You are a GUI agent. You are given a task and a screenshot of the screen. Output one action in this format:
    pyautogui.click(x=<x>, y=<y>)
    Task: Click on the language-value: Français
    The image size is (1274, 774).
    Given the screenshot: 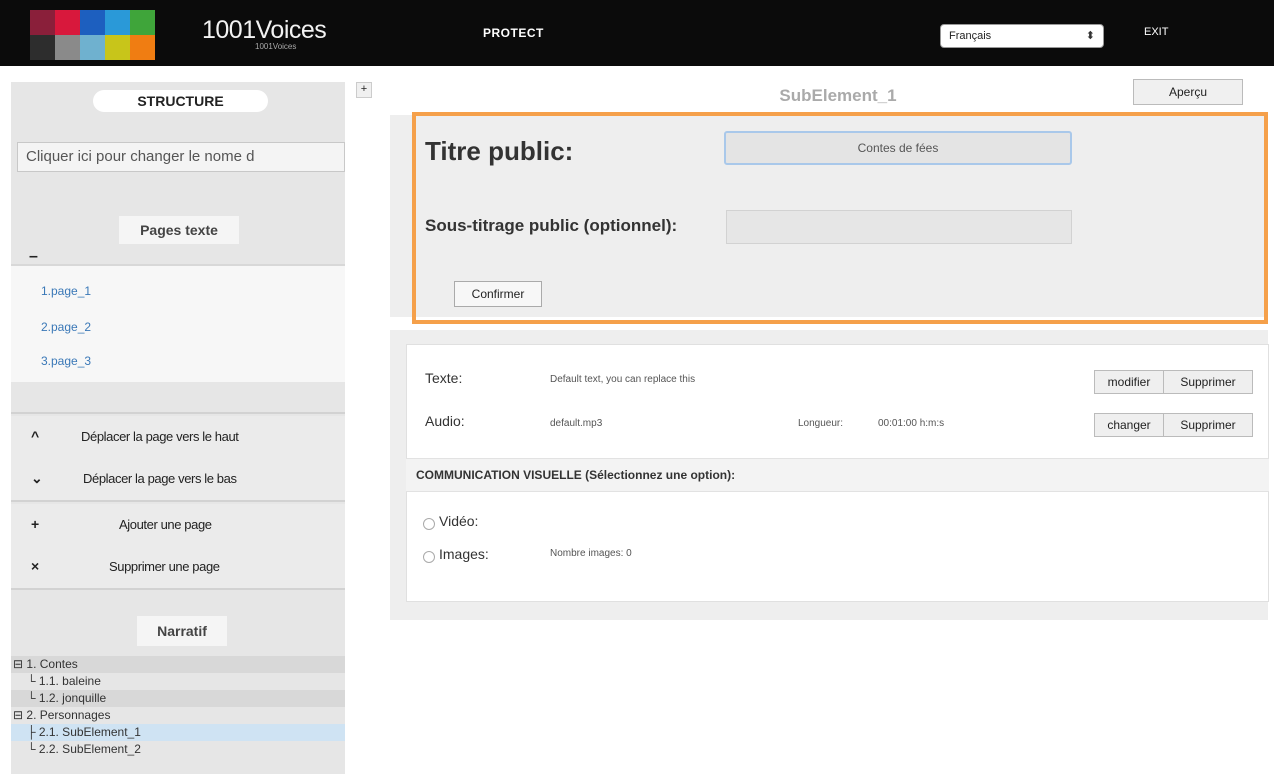 What is the action you would take?
    pyautogui.click(x=970, y=36)
    